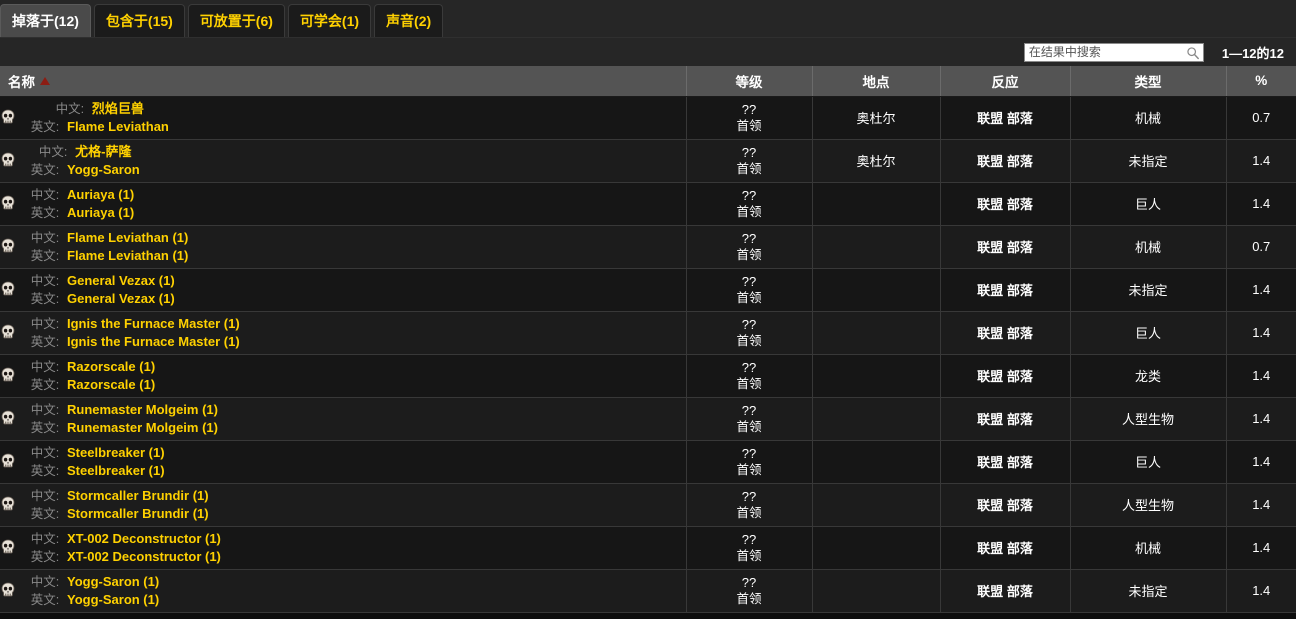 The image size is (1296, 619). I want to click on npc-link-english: Ignis the Furnace Master (1), so click(153, 341).